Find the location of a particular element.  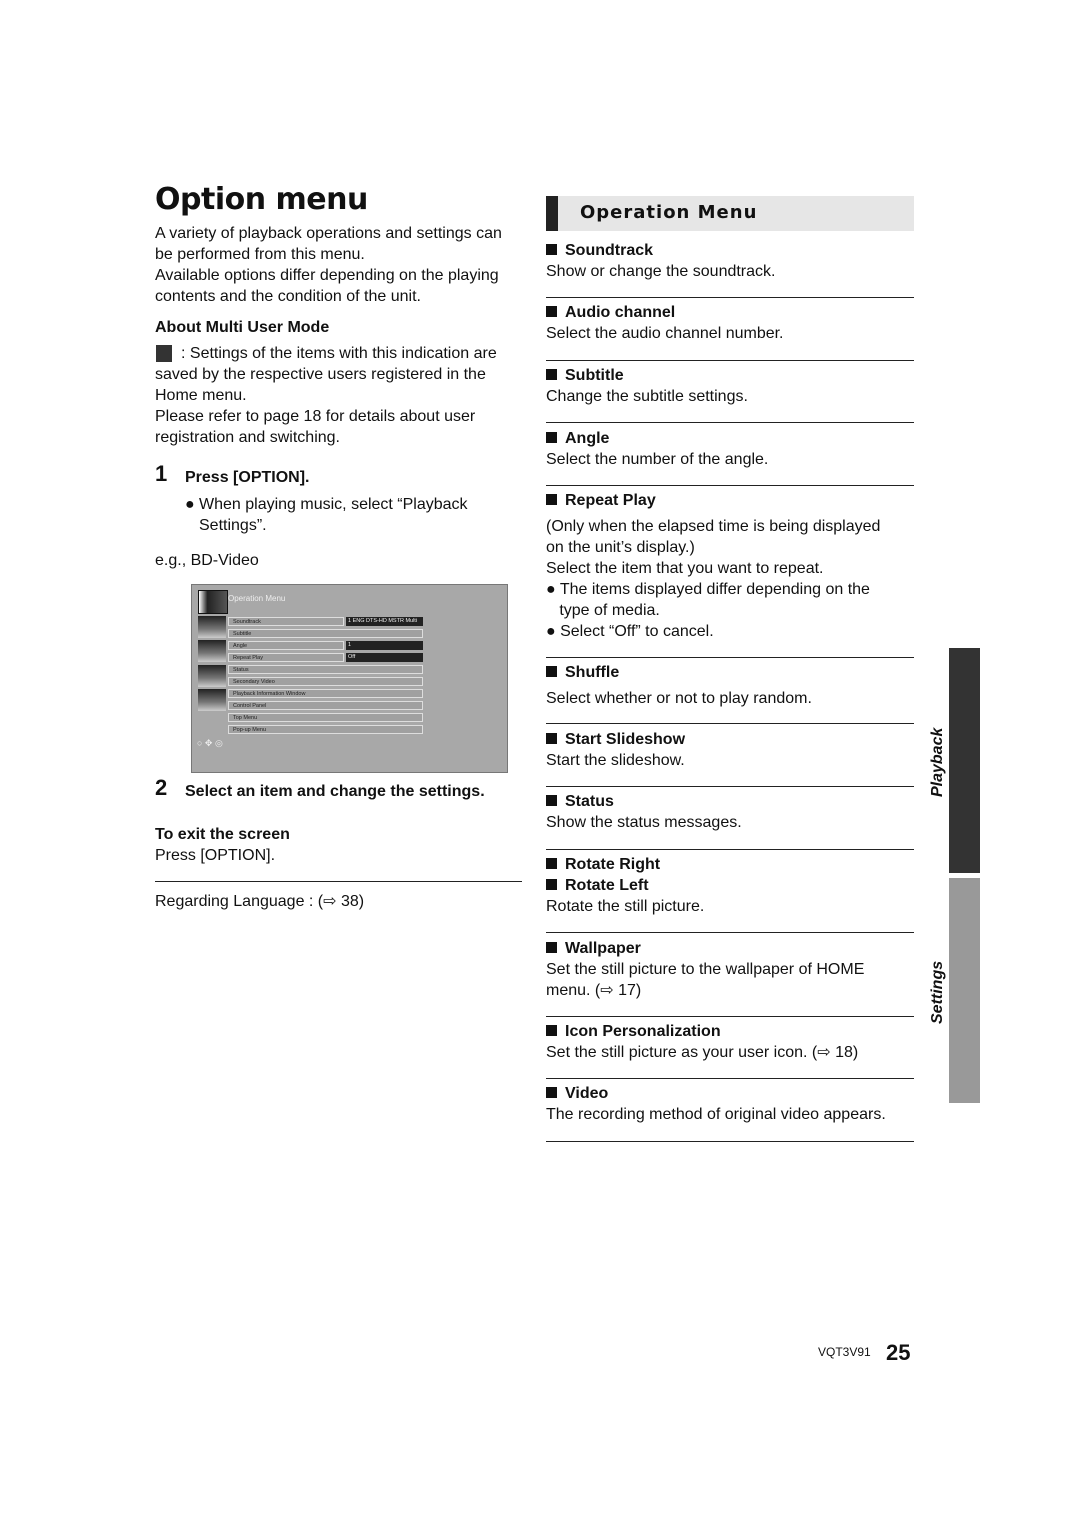

example-label: e.g., BD-Video is located at coordinates (207, 560).